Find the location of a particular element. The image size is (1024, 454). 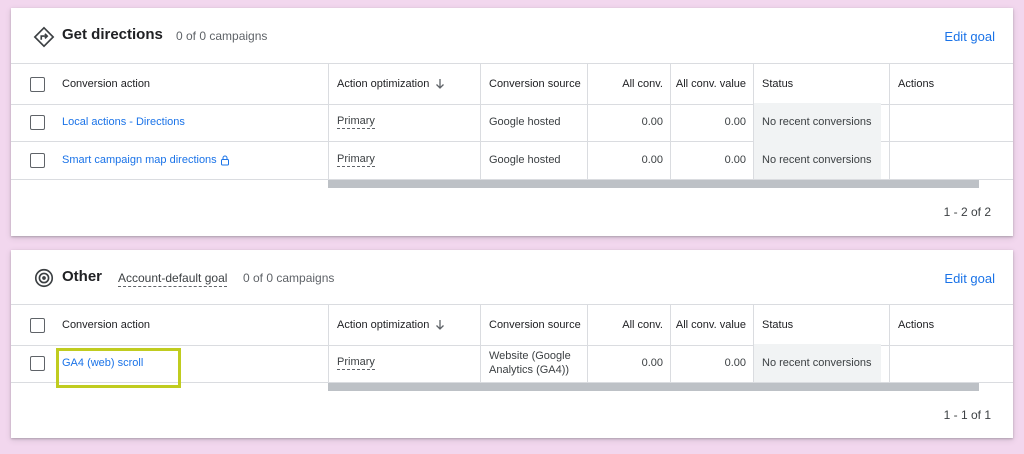

target-icon is located at coordinates (44, 278).